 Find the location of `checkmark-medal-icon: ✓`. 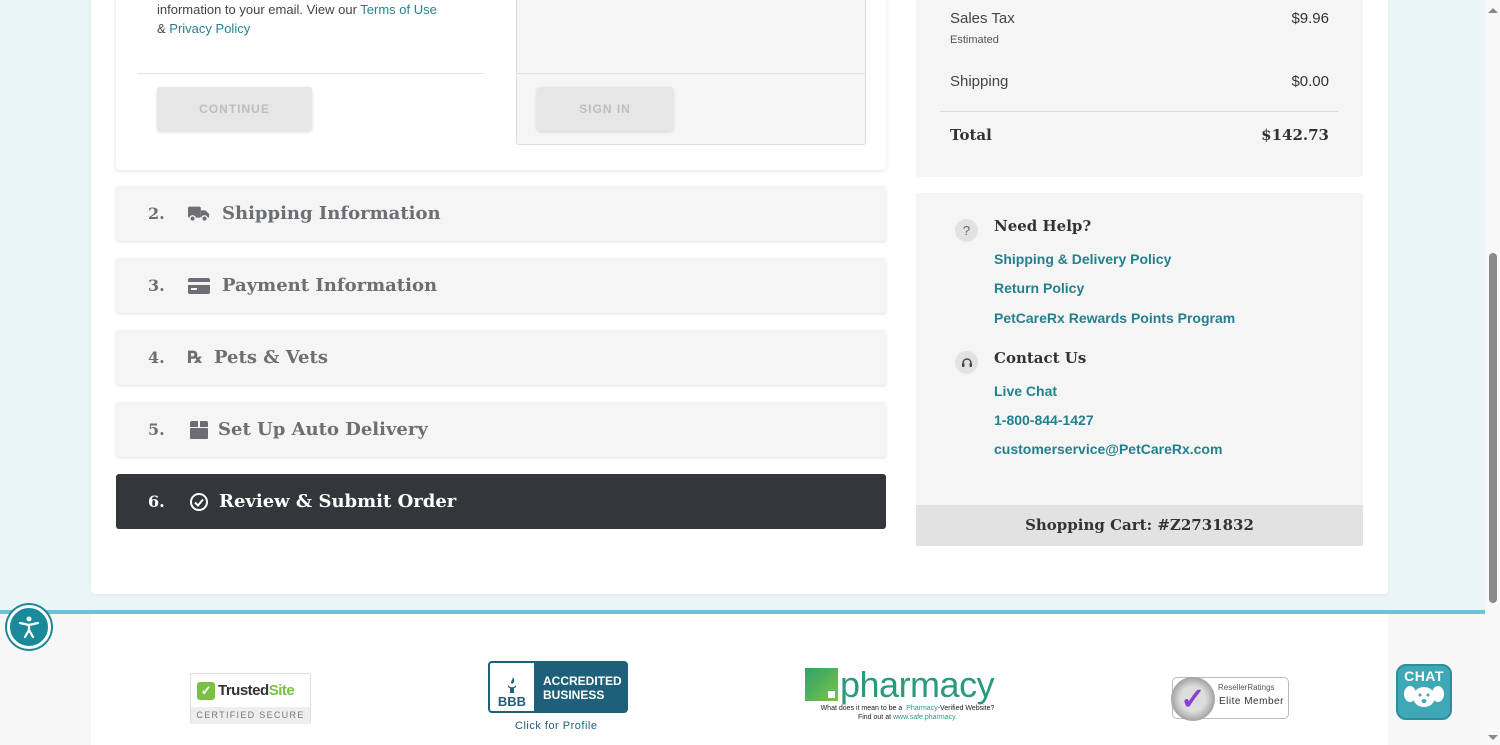

checkmark-medal-icon: ✓ is located at coordinates (1193, 699).